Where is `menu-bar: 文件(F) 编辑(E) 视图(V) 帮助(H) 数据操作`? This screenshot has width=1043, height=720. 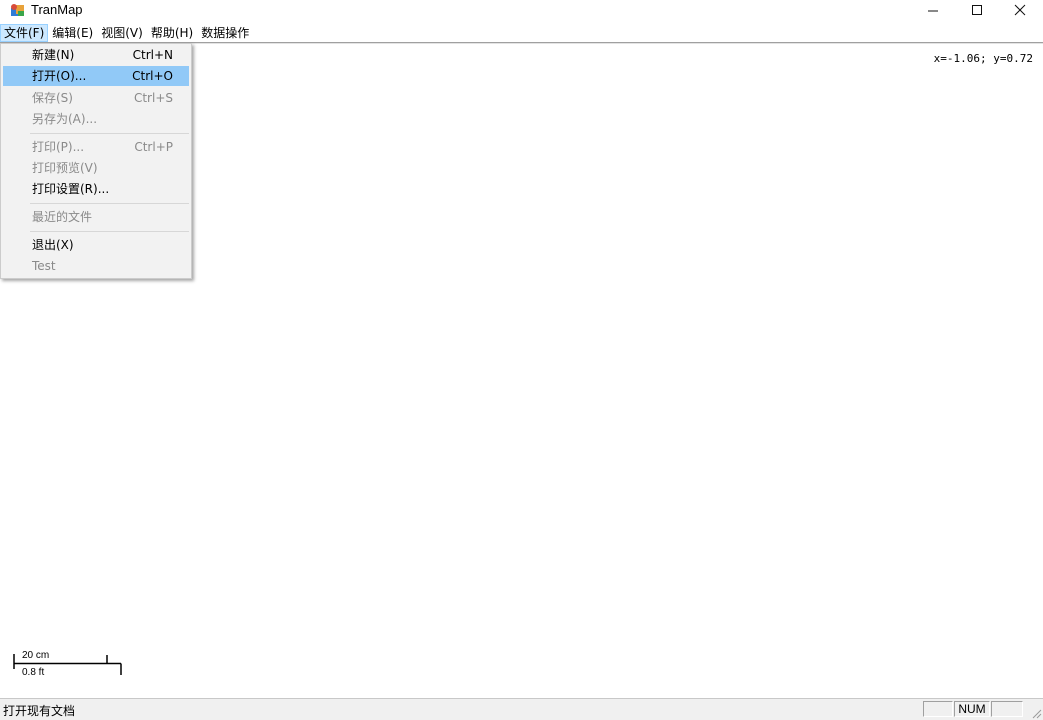
menu-bar: 文件(F) 编辑(E) 视图(V) 帮助(H) 数据操作 is located at coordinates (521, 32).